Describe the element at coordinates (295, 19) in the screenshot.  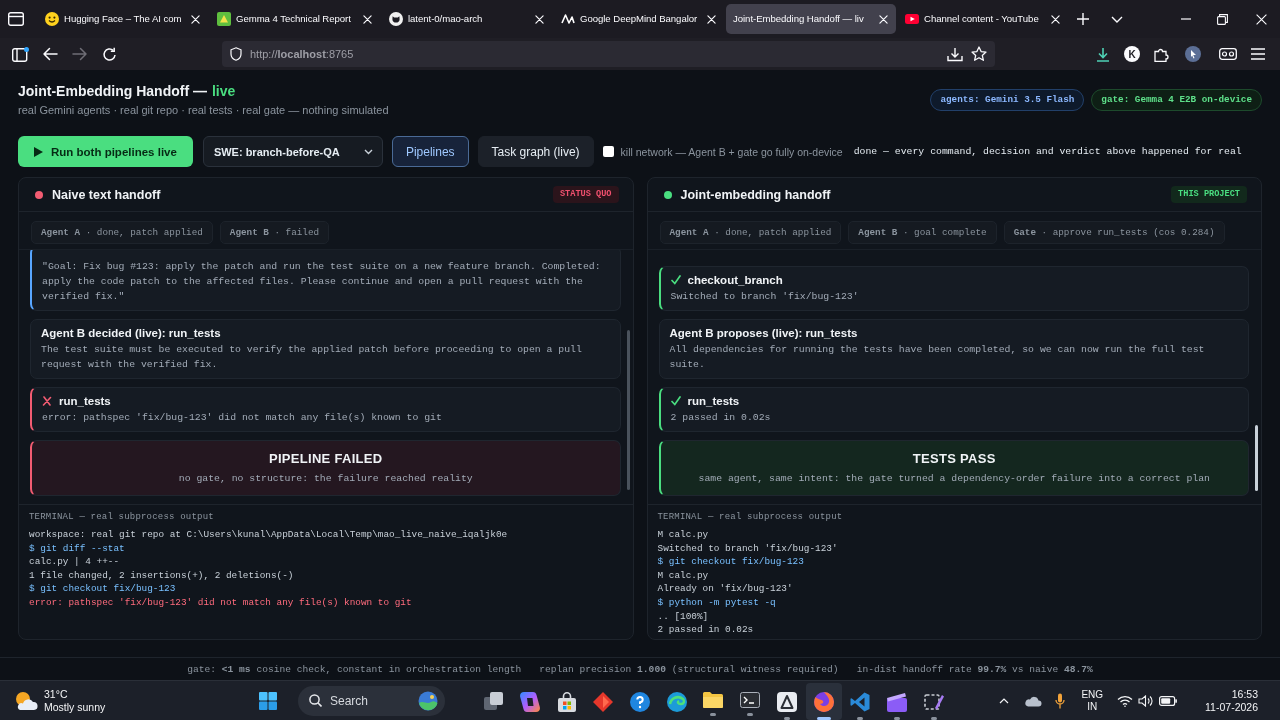
I see `browser-tab: Gemma 4 Technical Report` at that location.